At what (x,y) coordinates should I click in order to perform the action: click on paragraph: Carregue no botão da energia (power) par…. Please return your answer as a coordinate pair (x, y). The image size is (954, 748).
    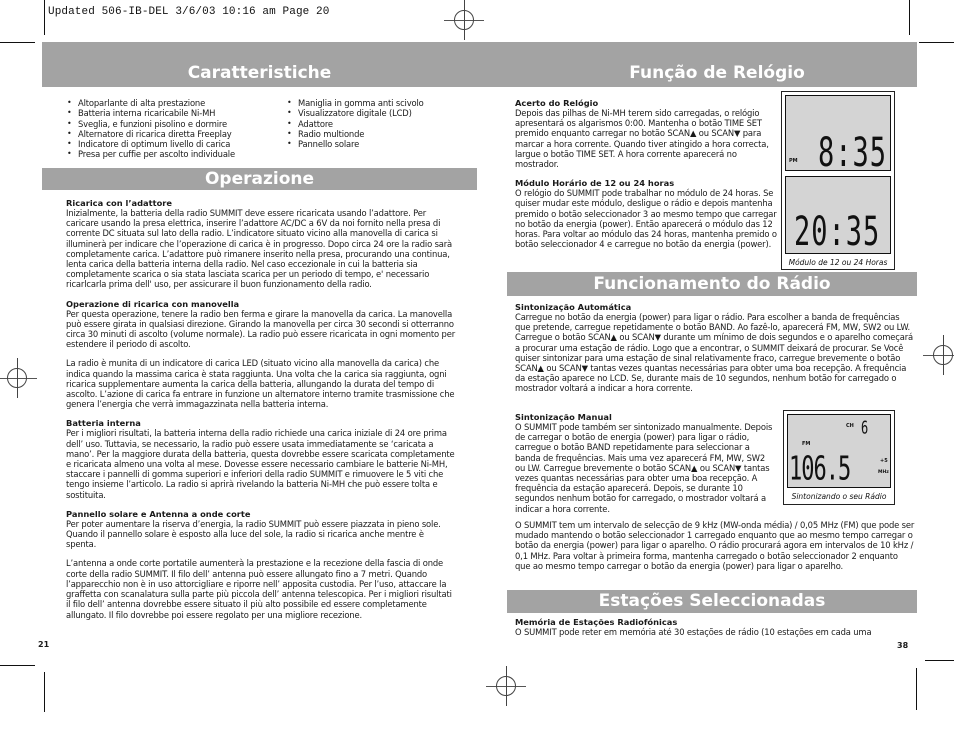
    Looking at the image, I should click on (714, 353).